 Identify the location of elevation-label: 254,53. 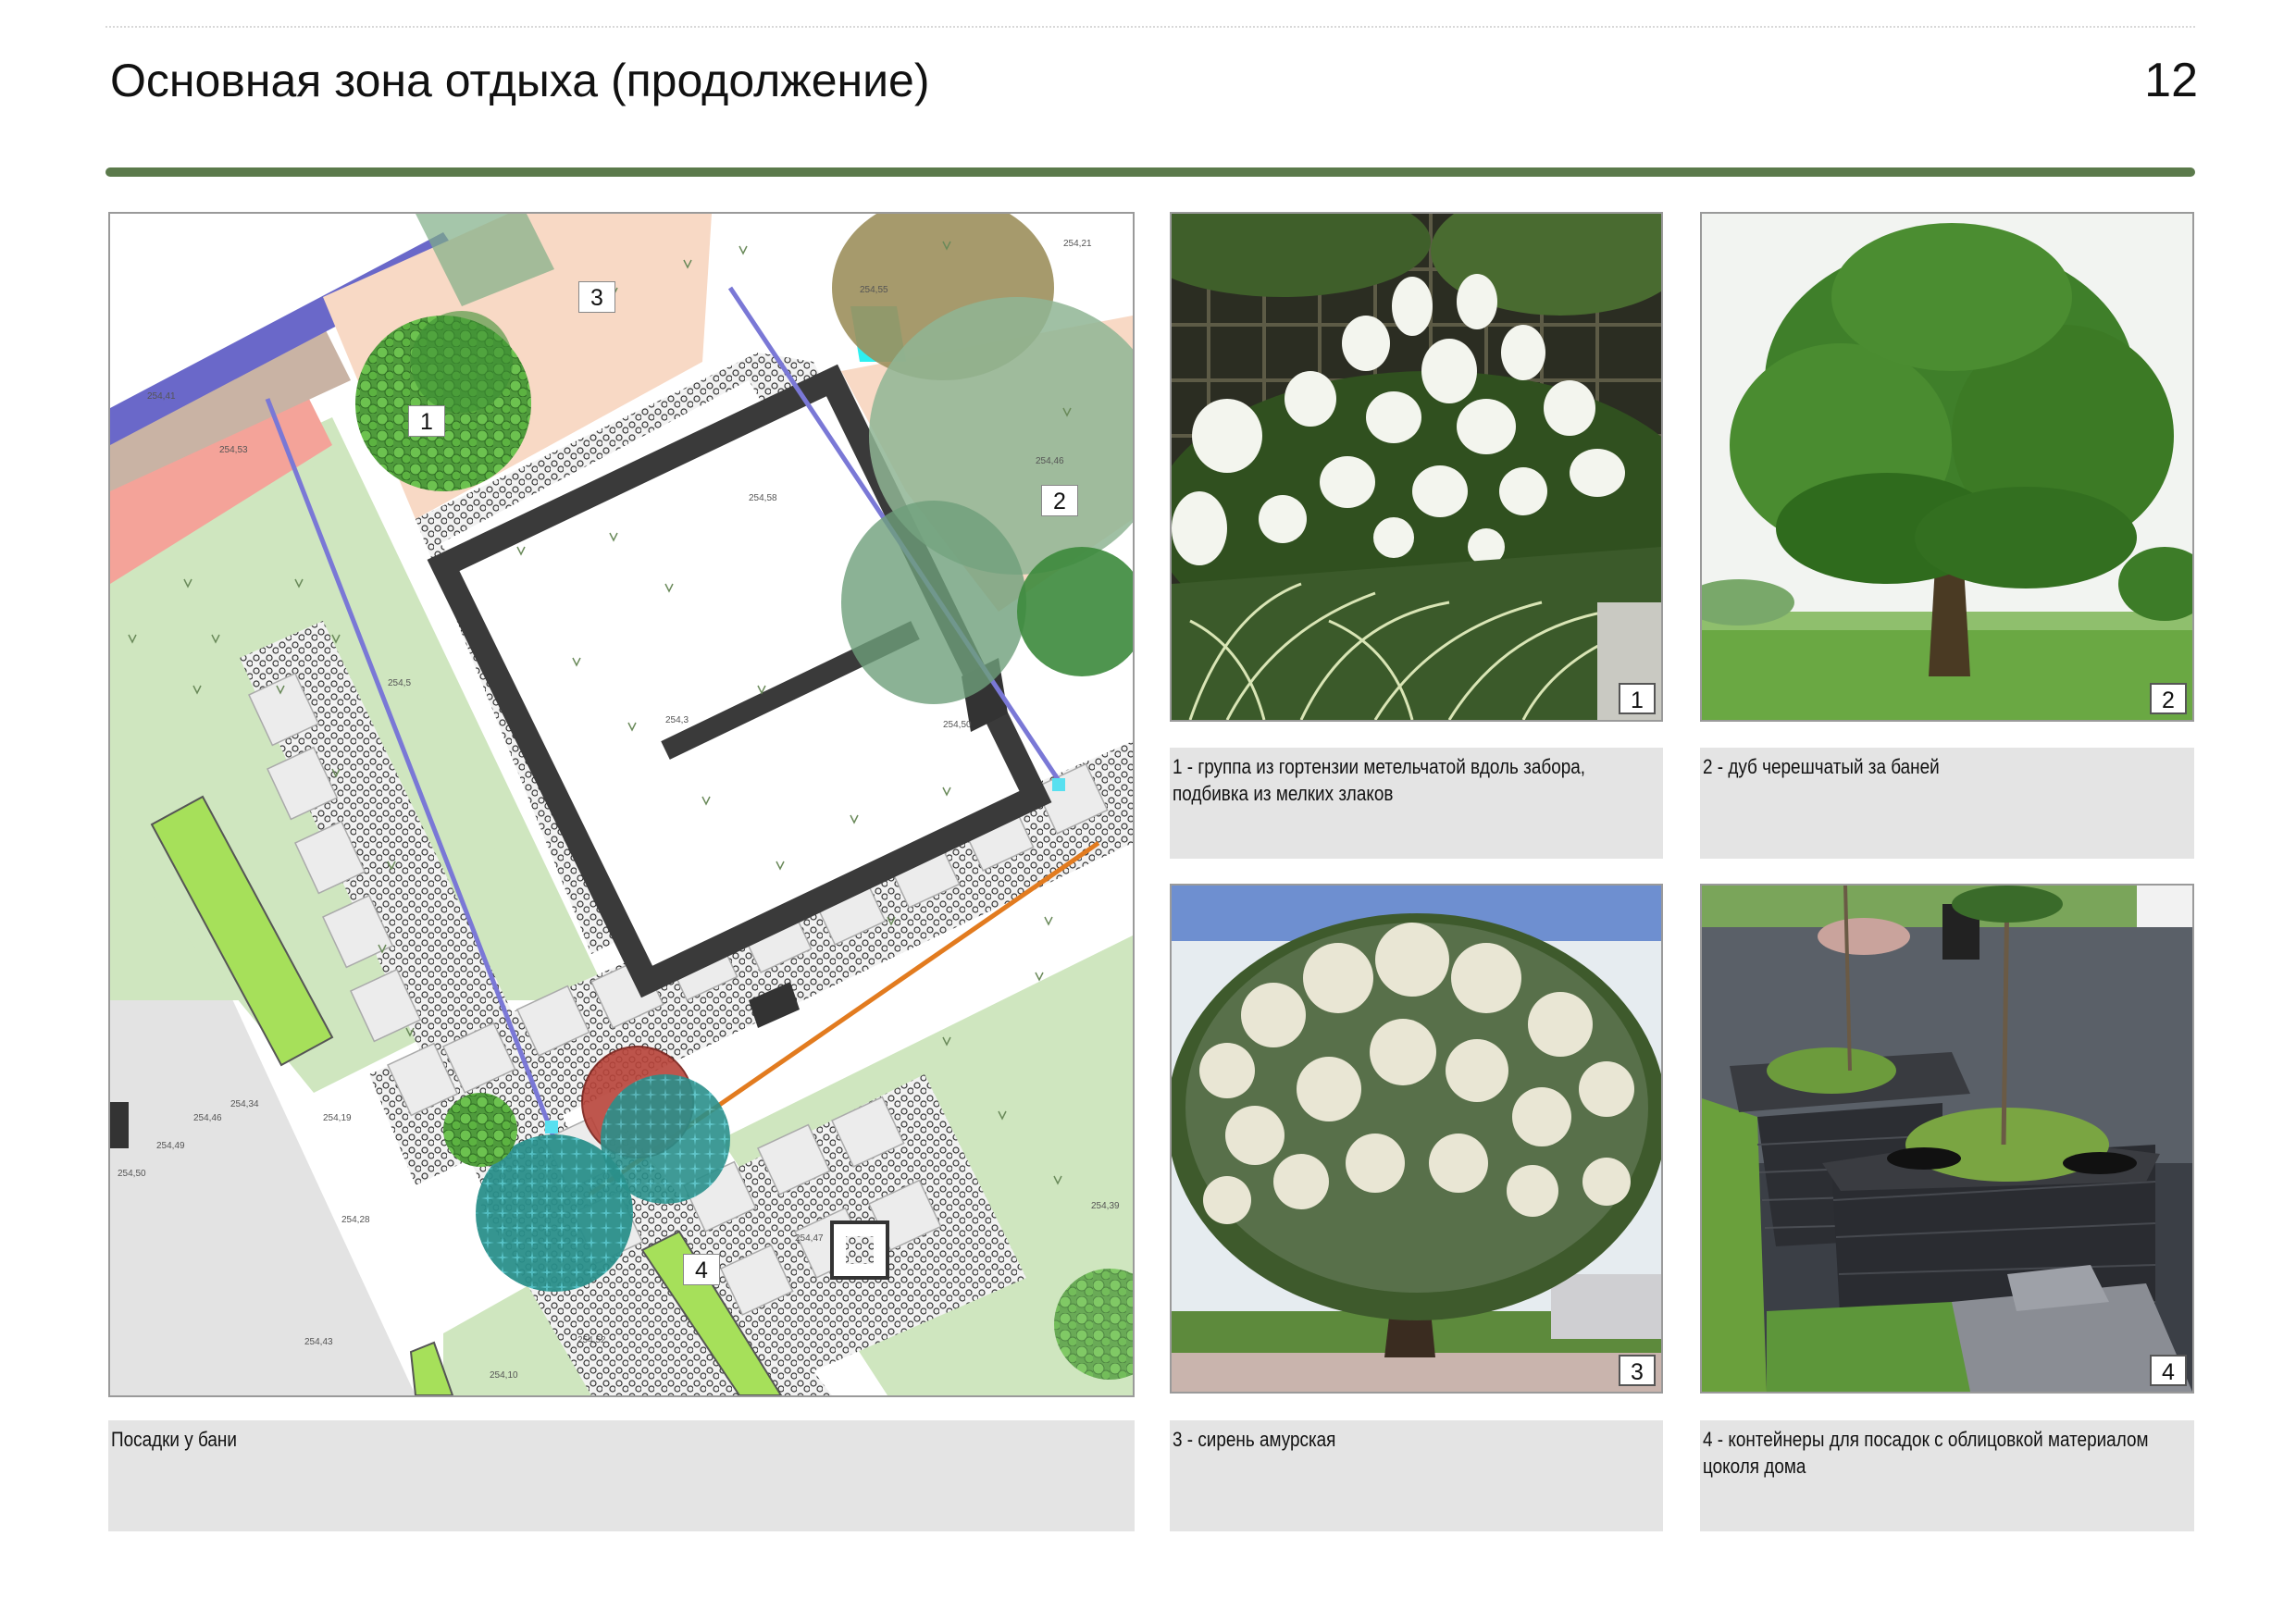
(234, 450).